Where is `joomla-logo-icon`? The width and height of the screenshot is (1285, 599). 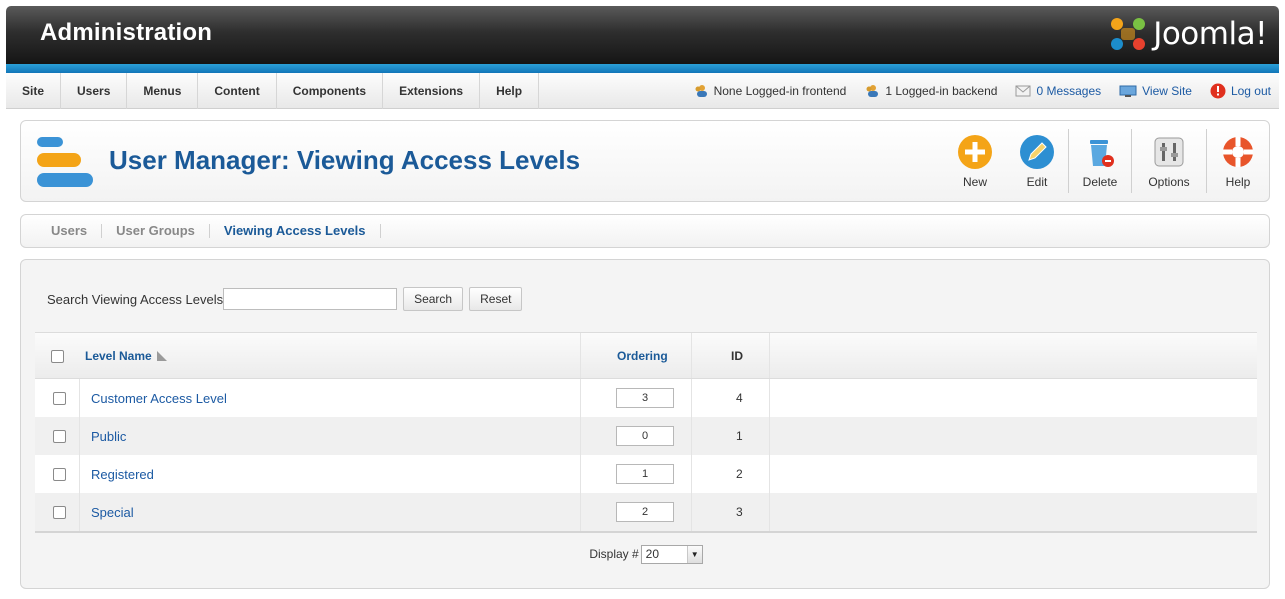
joomla-logo-icon is located at coordinates (1128, 34).